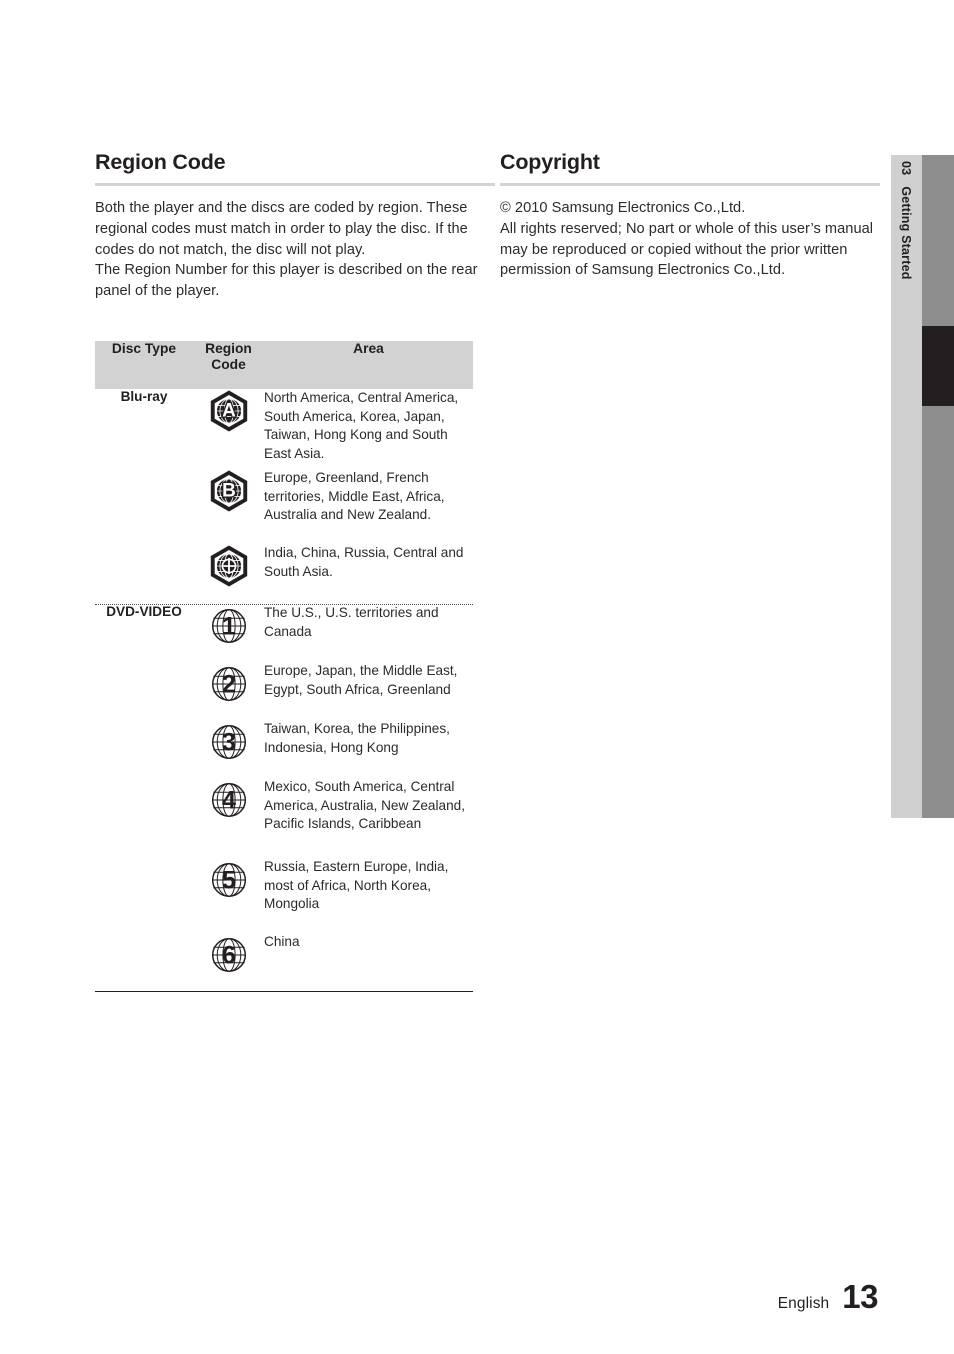 This screenshot has width=954, height=1354. I want to click on table-header-row: Disc Type Region Code Area, so click(284, 365).